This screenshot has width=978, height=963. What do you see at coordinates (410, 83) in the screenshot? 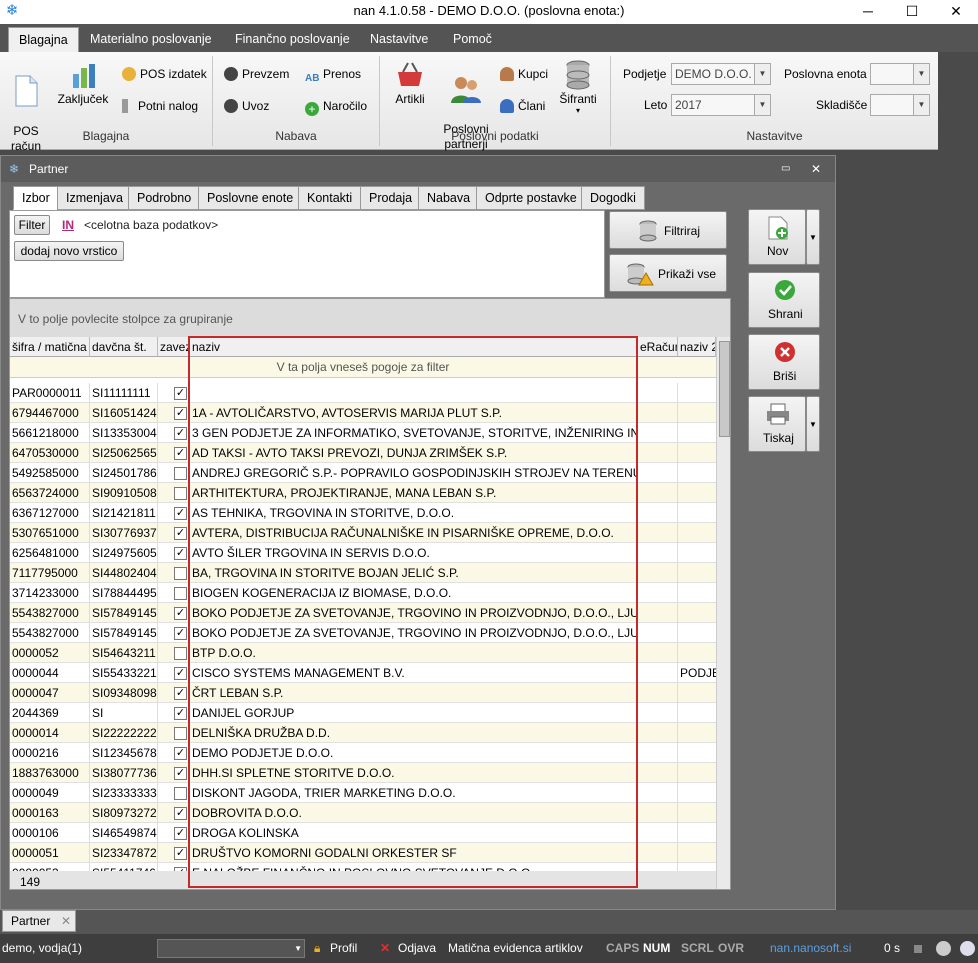
I see `artikli-button: Artikli` at bounding box center [410, 83].